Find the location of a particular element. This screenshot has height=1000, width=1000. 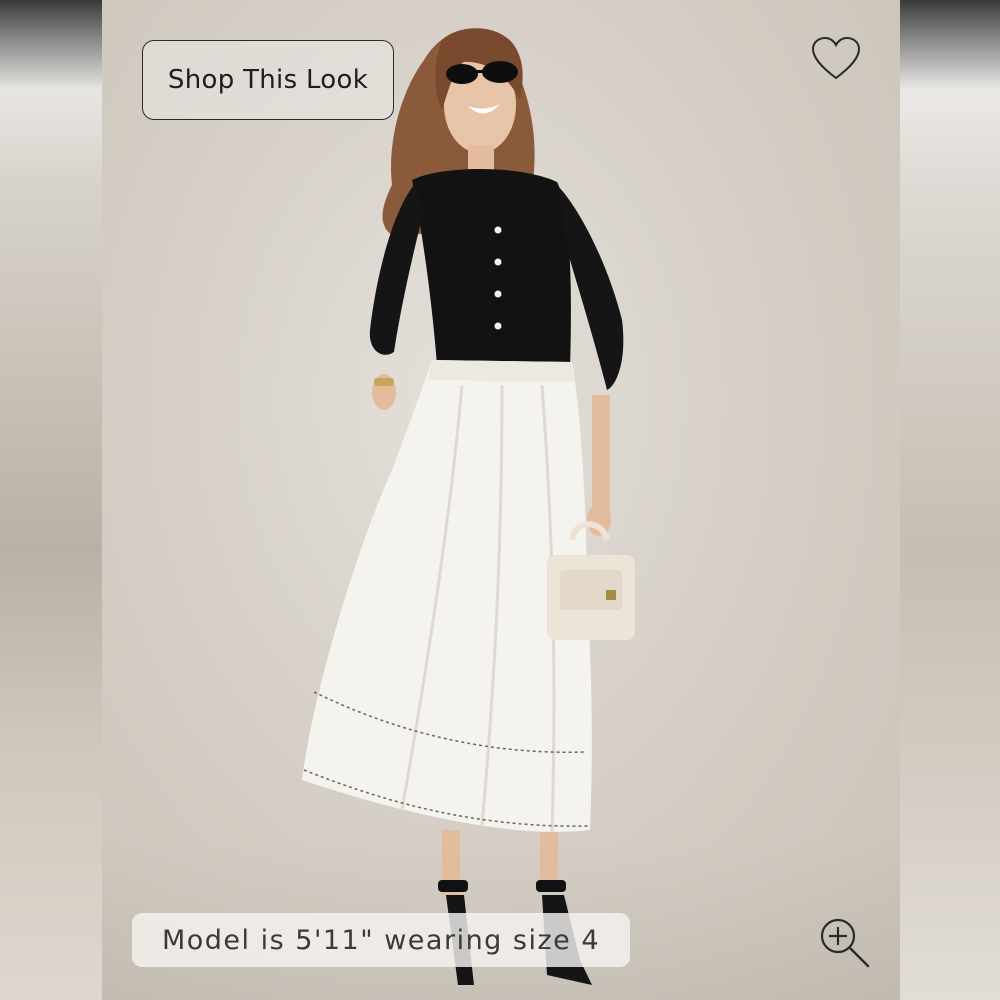

sunglasses-bridge is located at coordinates (481, 71).